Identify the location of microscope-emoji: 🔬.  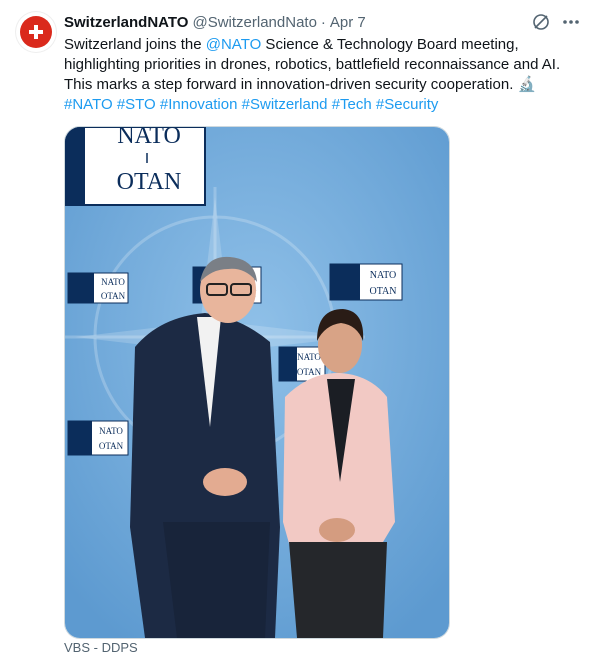
(527, 84).